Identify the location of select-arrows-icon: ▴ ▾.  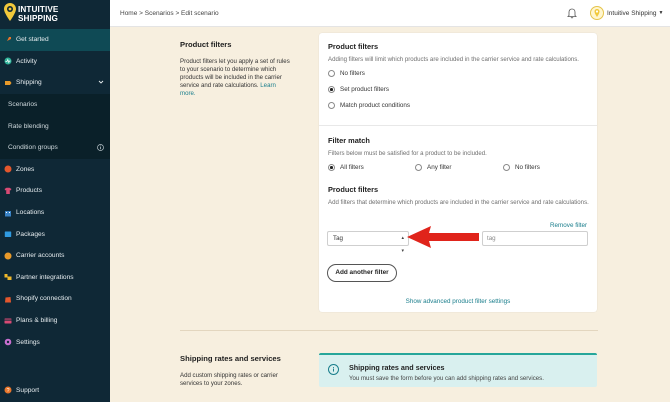
(402, 244).